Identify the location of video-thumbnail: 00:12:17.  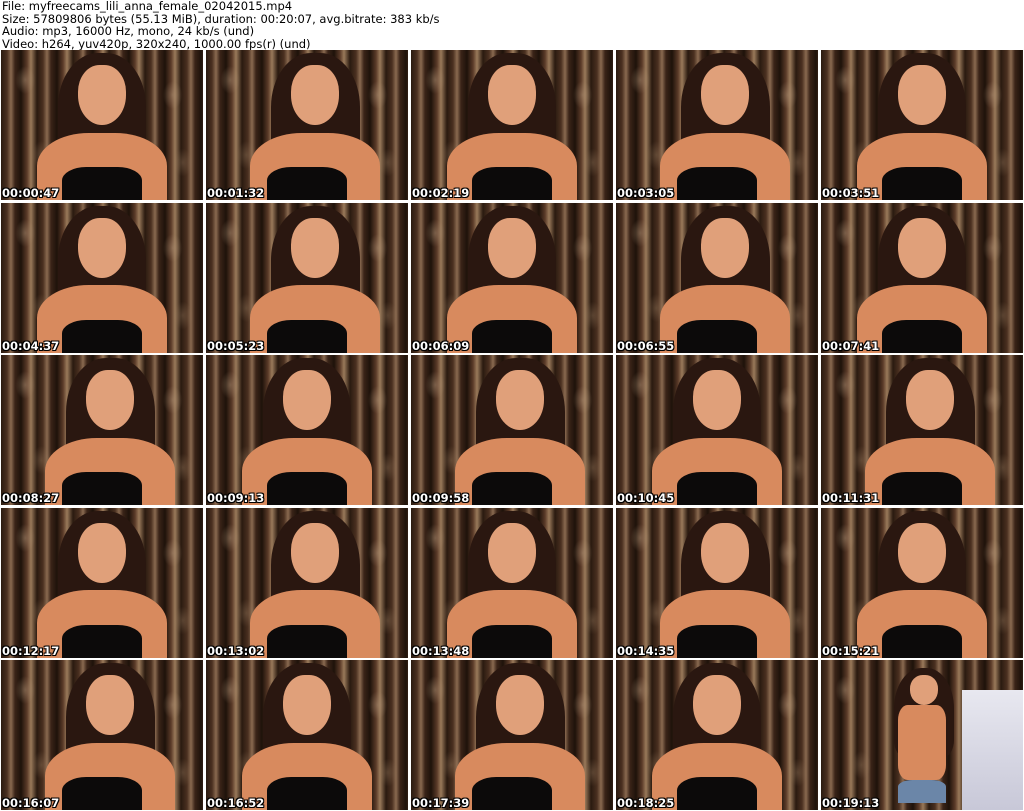
(102, 582).